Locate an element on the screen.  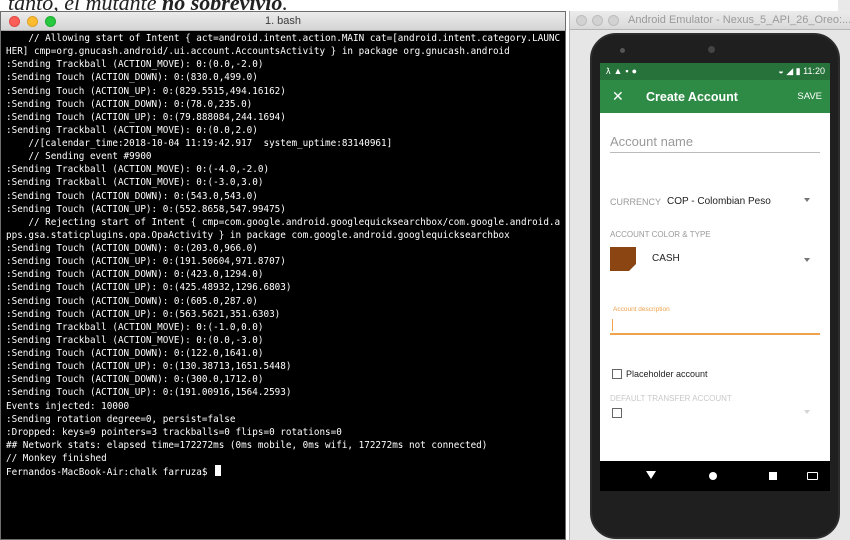
status-bar: ƛ▲▪● ◒ ◢ ▮ 11:20 is located at coordinates (715, 71).